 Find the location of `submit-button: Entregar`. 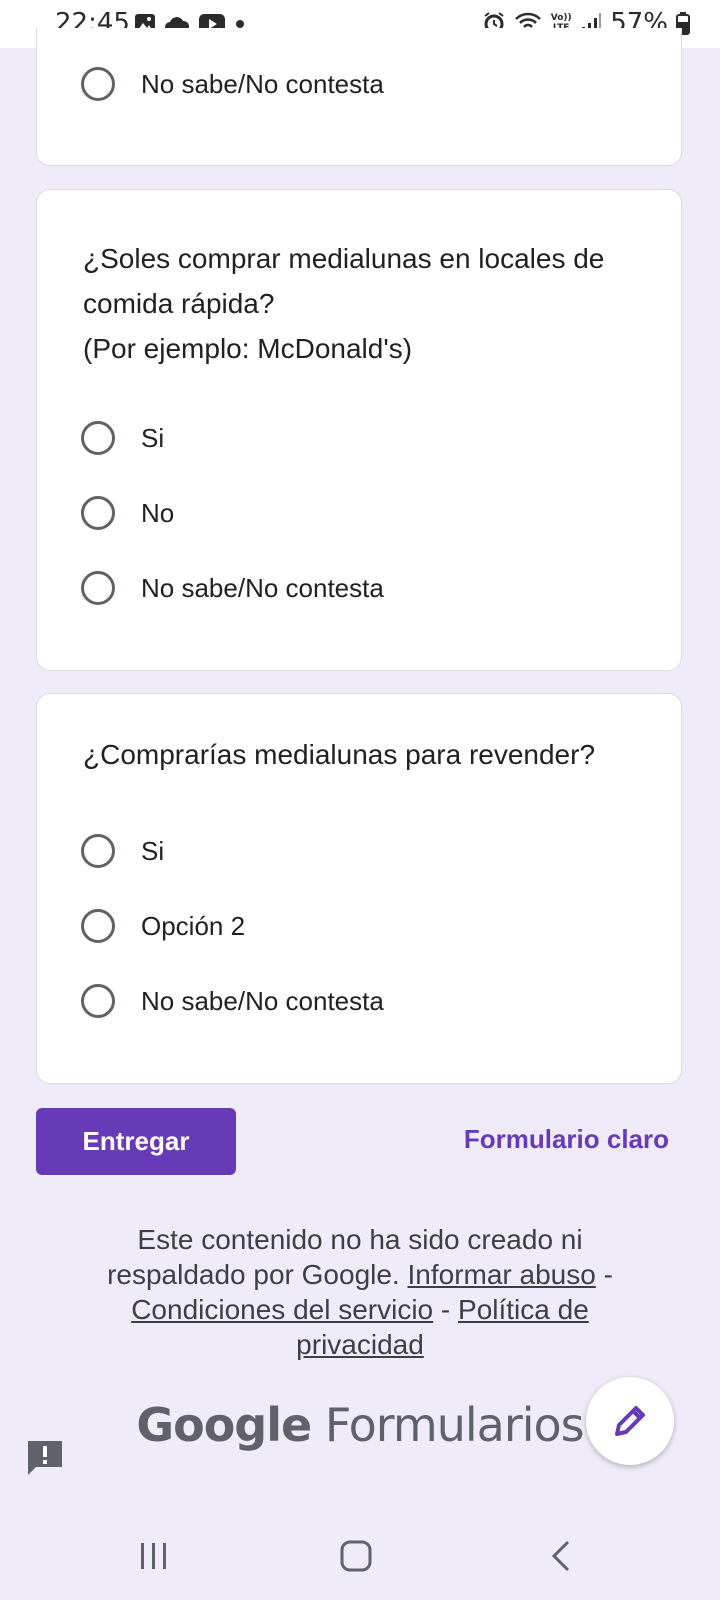

submit-button: Entregar is located at coordinates (136, 1141).